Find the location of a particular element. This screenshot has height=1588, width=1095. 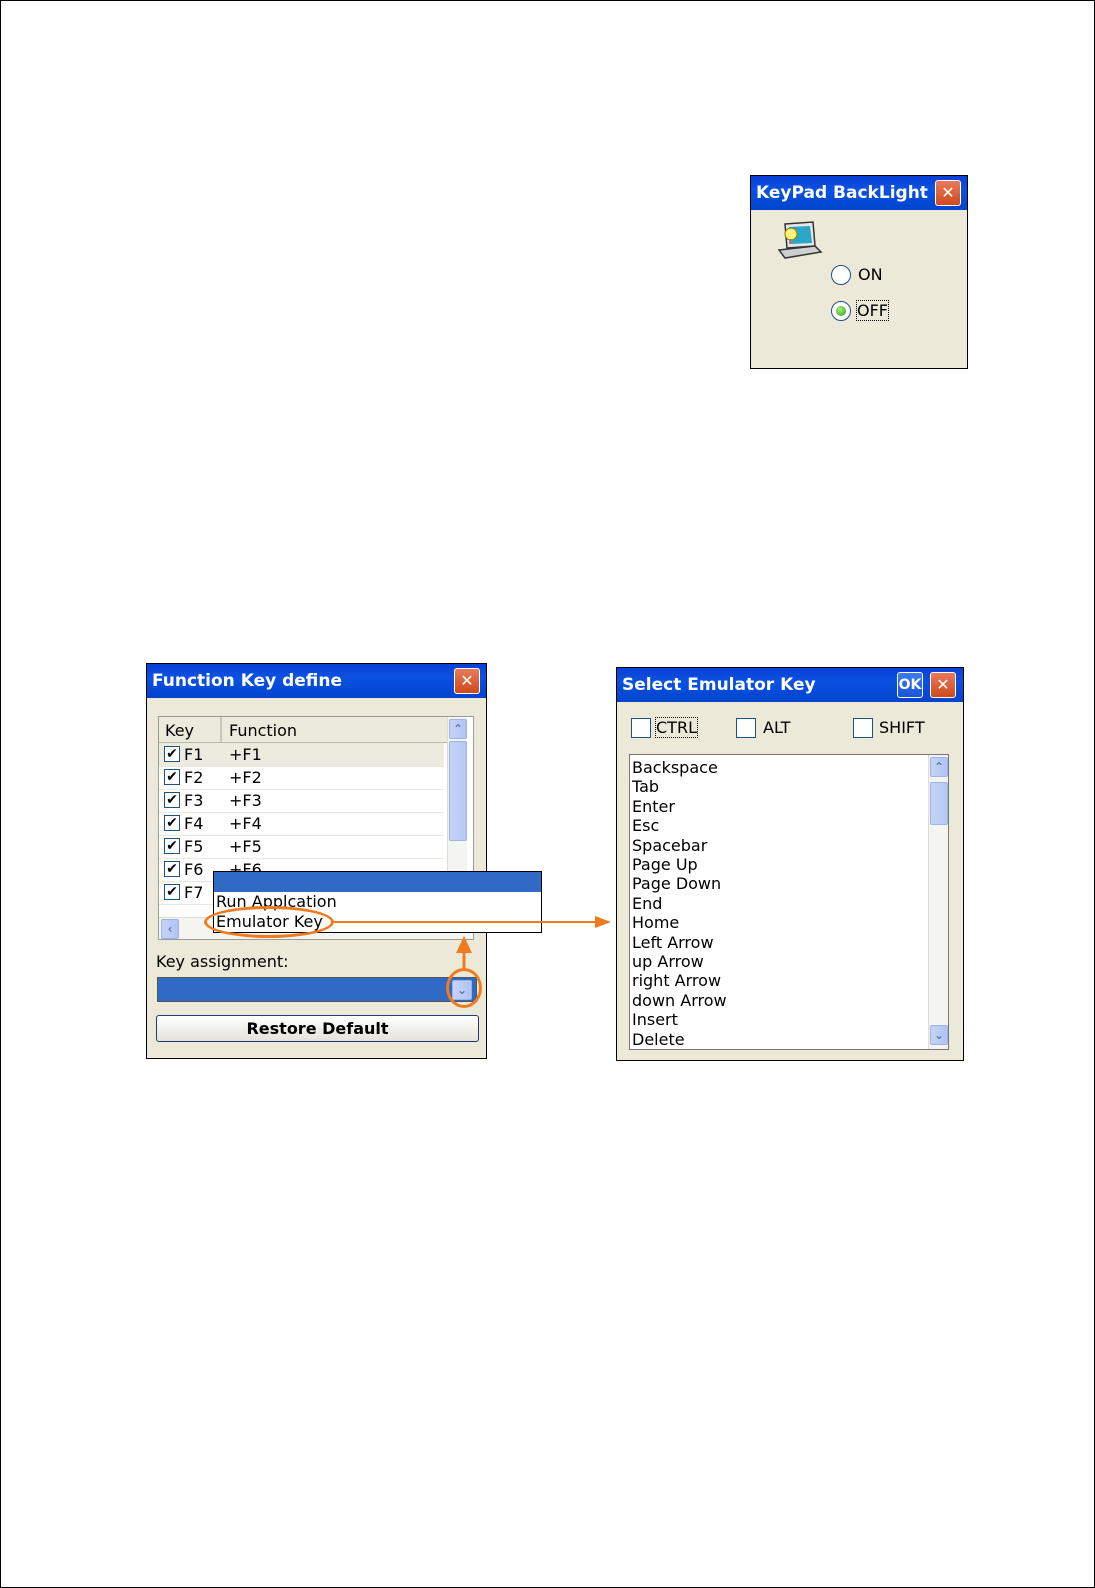

backlight-close-button: ✕ is located at coordinates (948, 193).